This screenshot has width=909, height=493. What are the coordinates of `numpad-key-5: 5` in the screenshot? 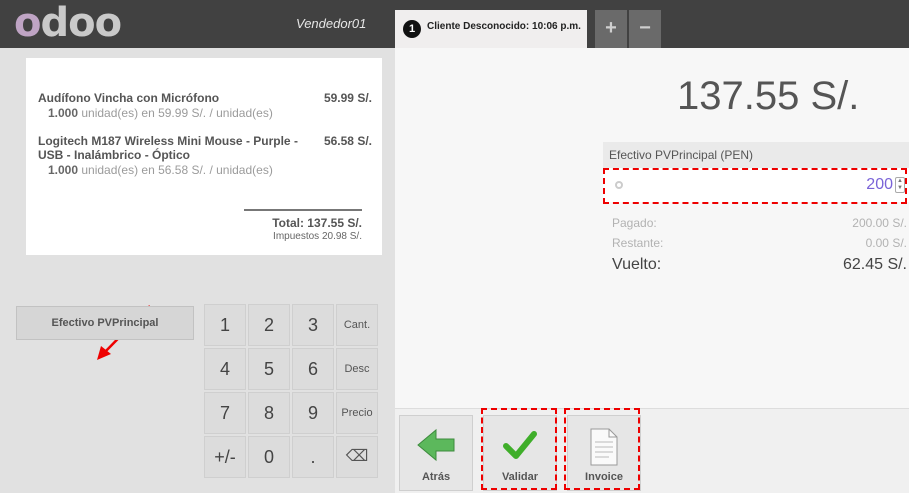 It's located at (269, 369).